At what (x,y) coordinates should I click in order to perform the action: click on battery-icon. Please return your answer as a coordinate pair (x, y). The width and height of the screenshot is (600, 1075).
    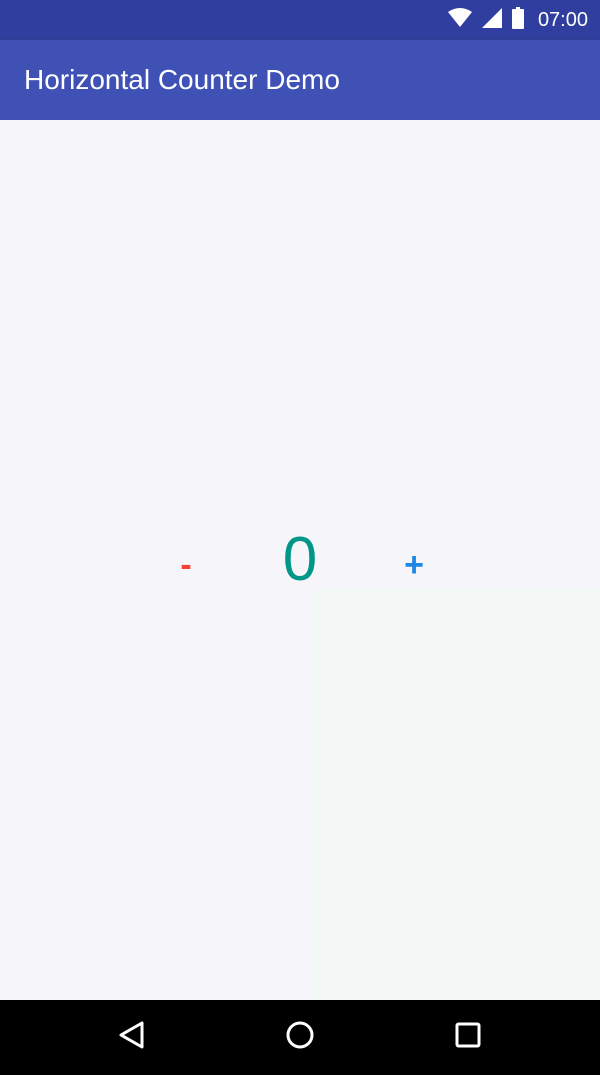
    Looking at the image, I should click on (517, 20).